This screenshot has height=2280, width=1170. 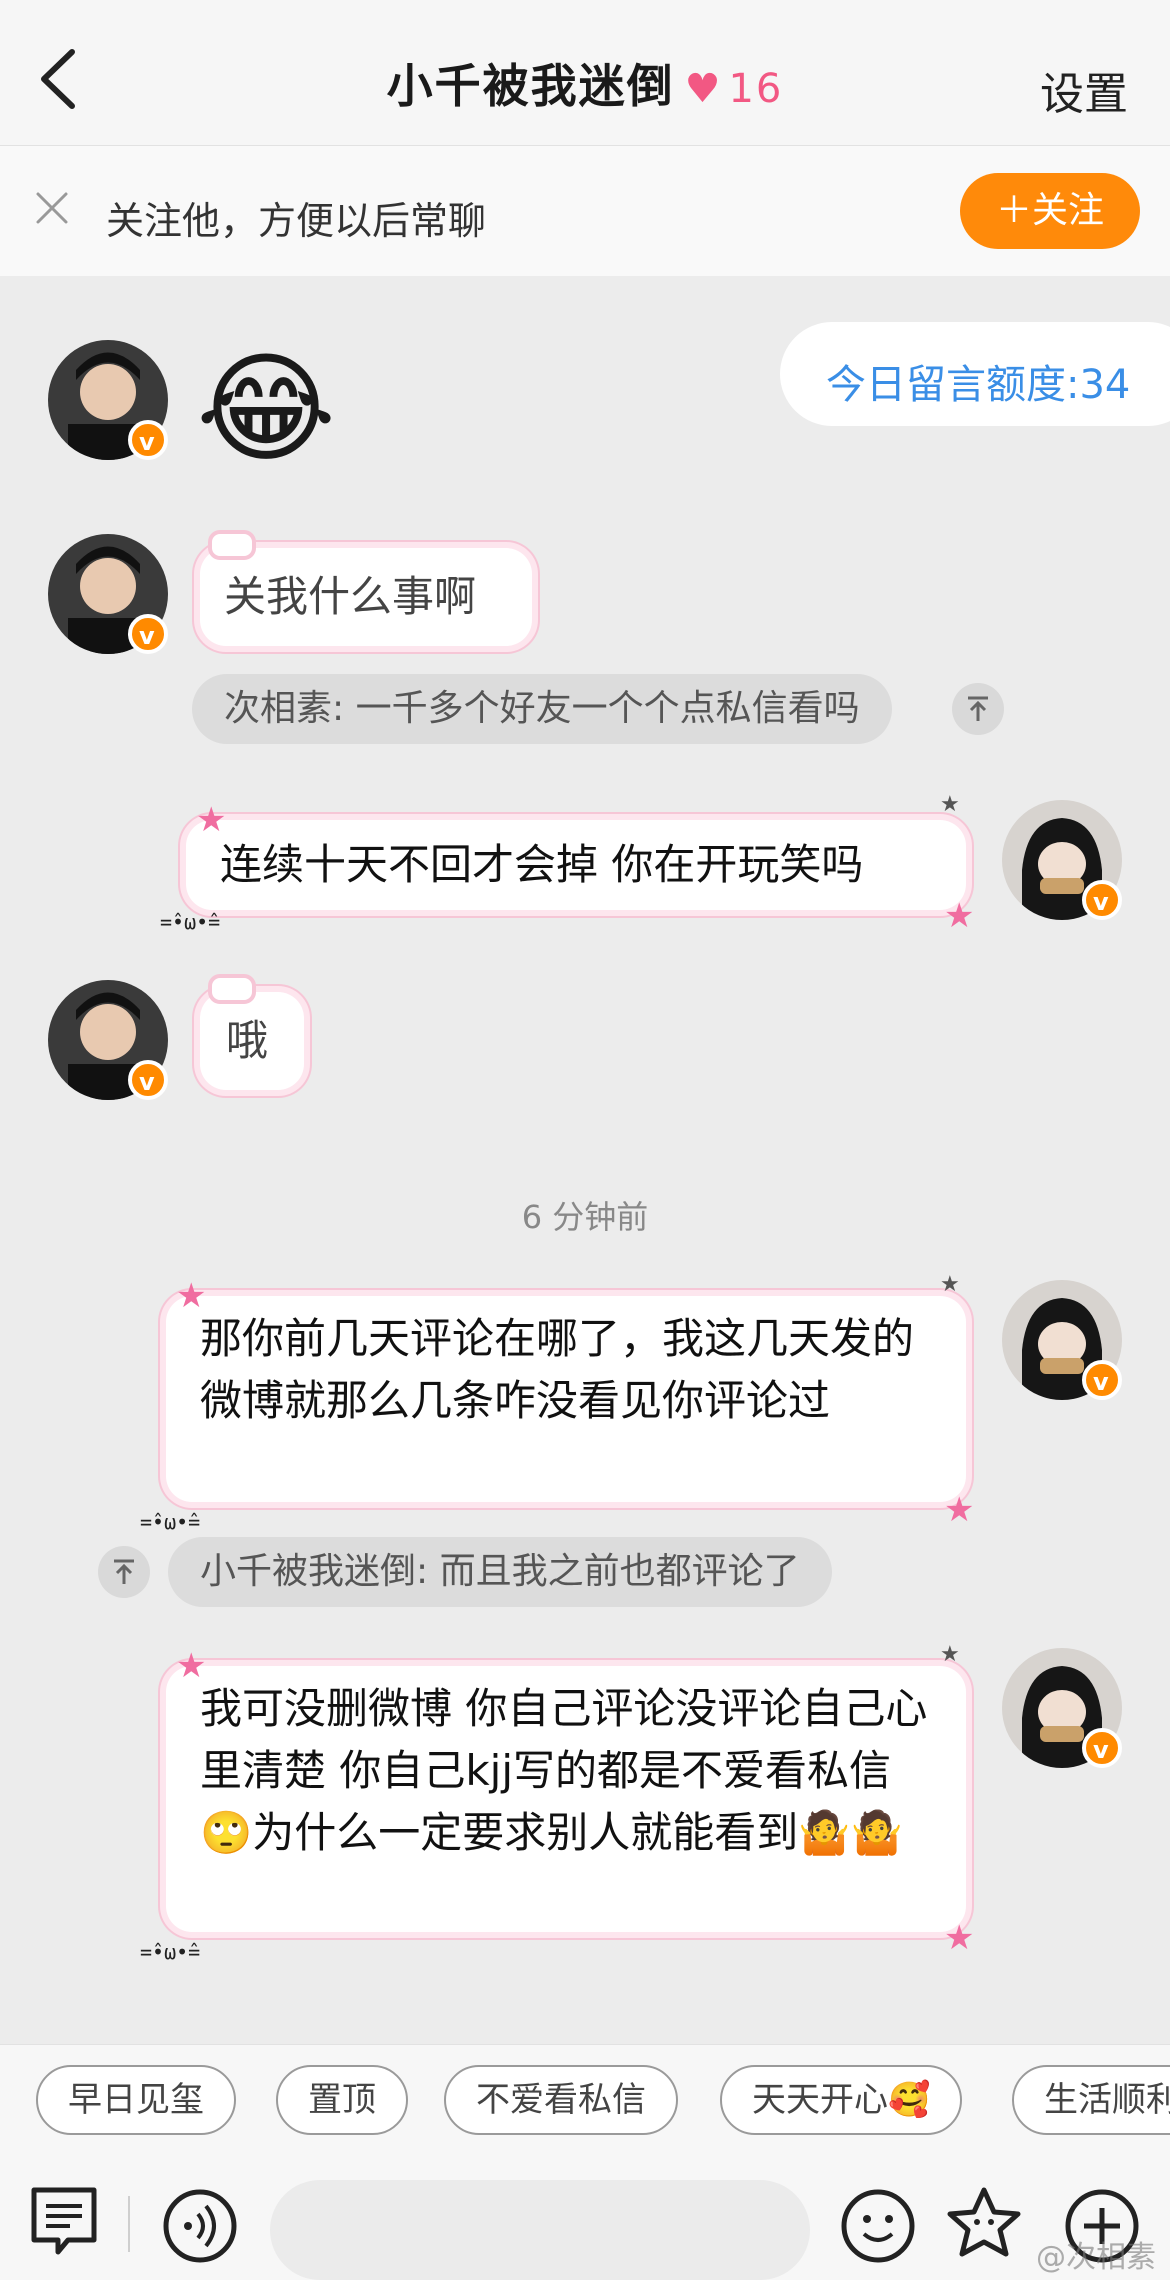 I want to click on message-bubble-received: 关我什么事啊, so click(x=366, y=588).